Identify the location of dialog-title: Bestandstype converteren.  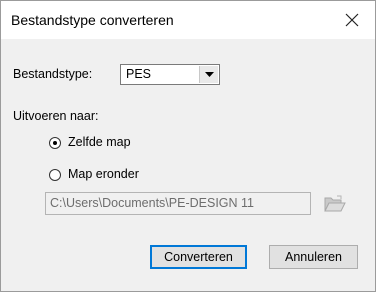
(92, 20).